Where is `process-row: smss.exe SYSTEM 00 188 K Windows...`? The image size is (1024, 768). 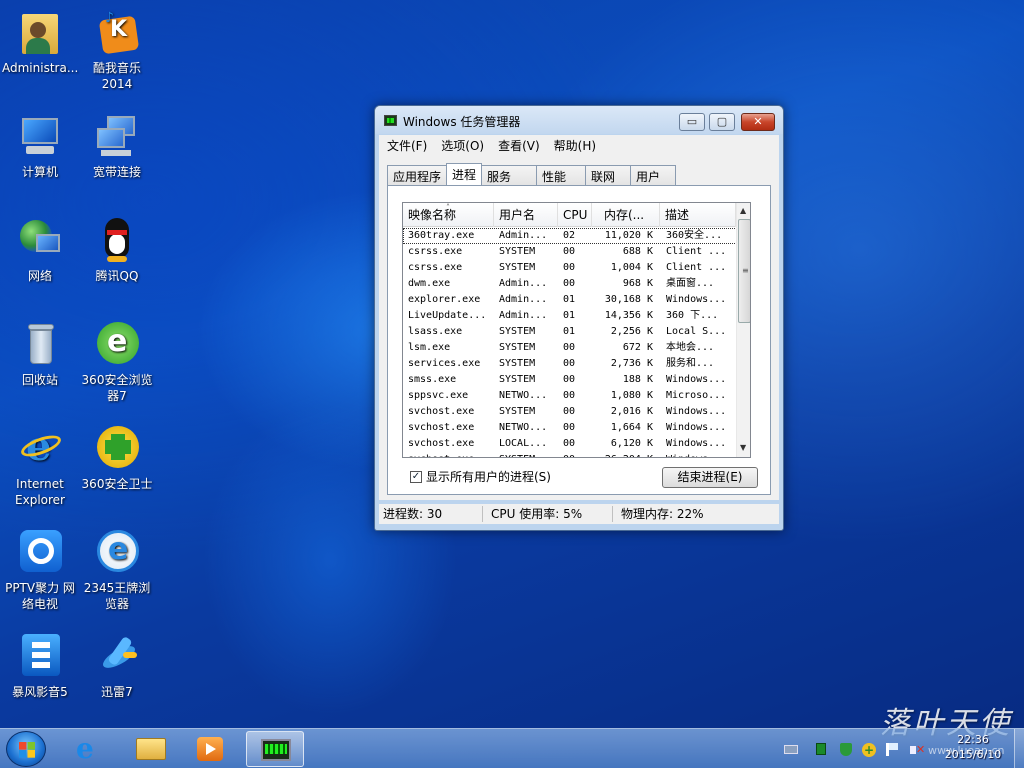
process-row: smss.exe SYSTEM 00 188 K Windows... is located at coordinates (570, 380).